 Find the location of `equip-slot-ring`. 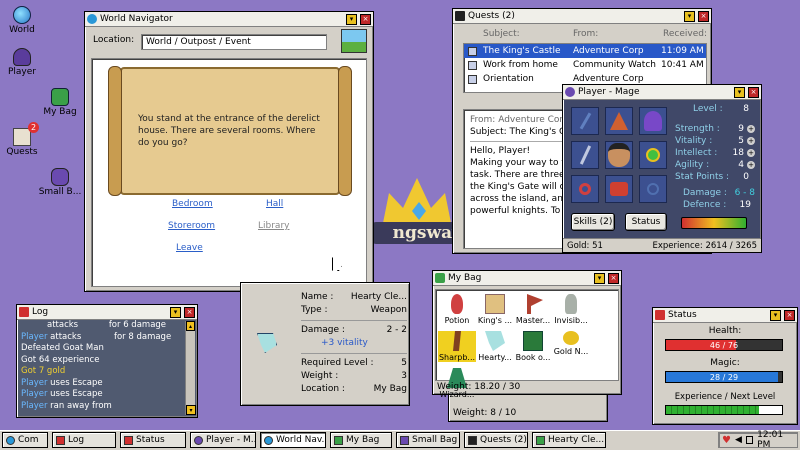

equip-slot-ring is located at coordinates (585, 189).